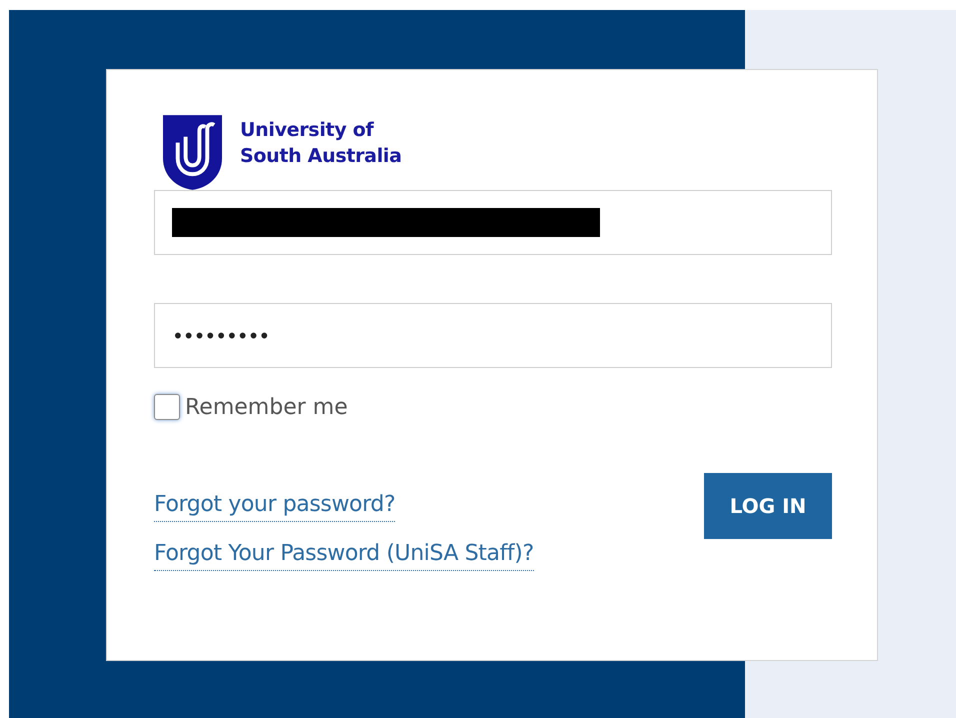 The height and width of the screenshot is (718, 956). Describe the element at coordinates (266, 407) in the screenshot. I see `checkbox-label: Remember me` at that location.